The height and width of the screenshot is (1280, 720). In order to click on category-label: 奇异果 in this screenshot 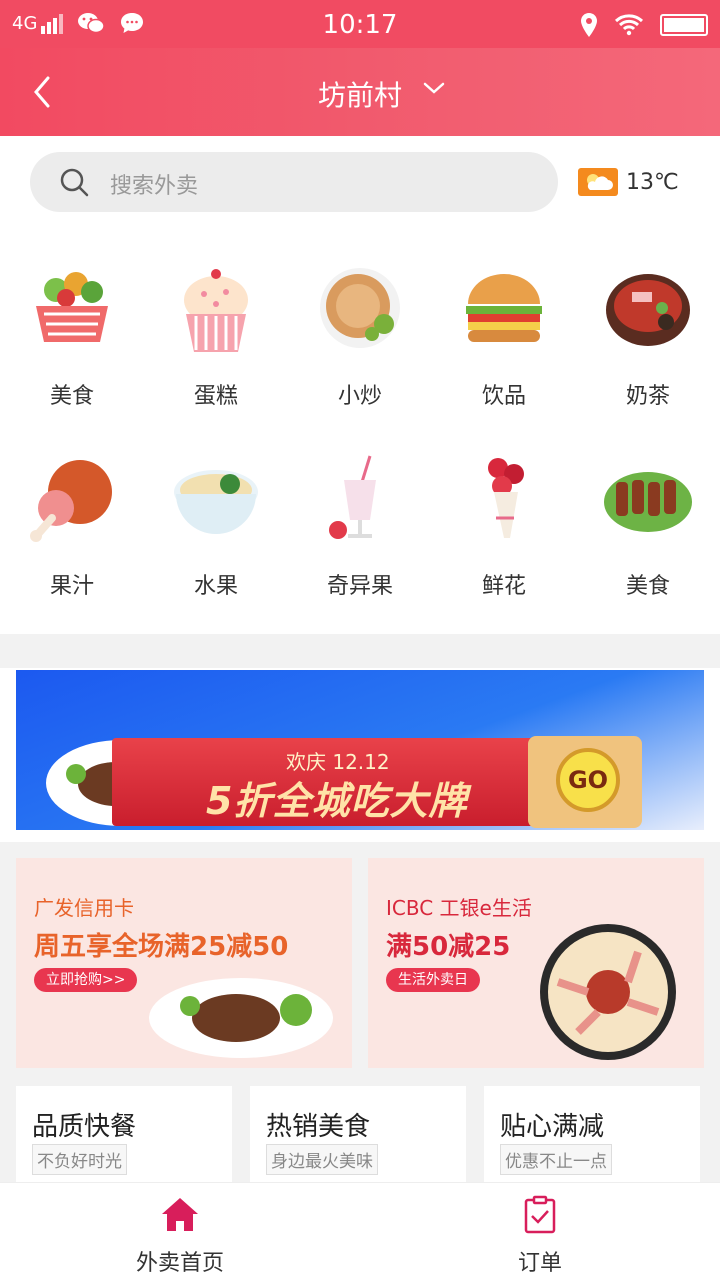, I will do `click(359, 586)`.